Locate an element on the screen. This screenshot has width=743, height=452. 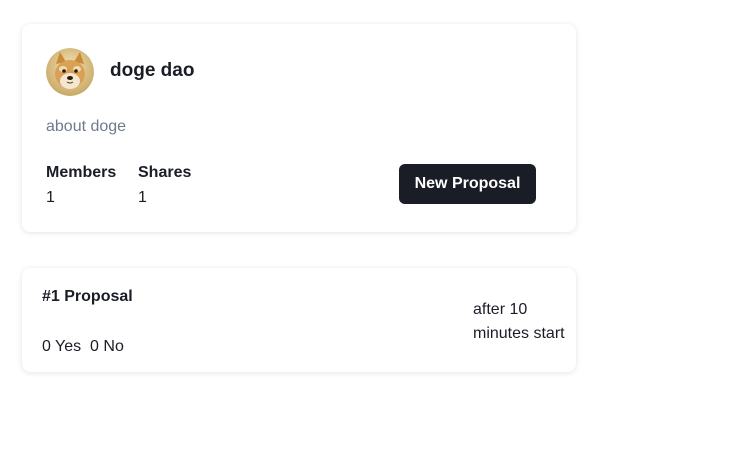
shares-label: Shares is located at coordinates (165, 172).